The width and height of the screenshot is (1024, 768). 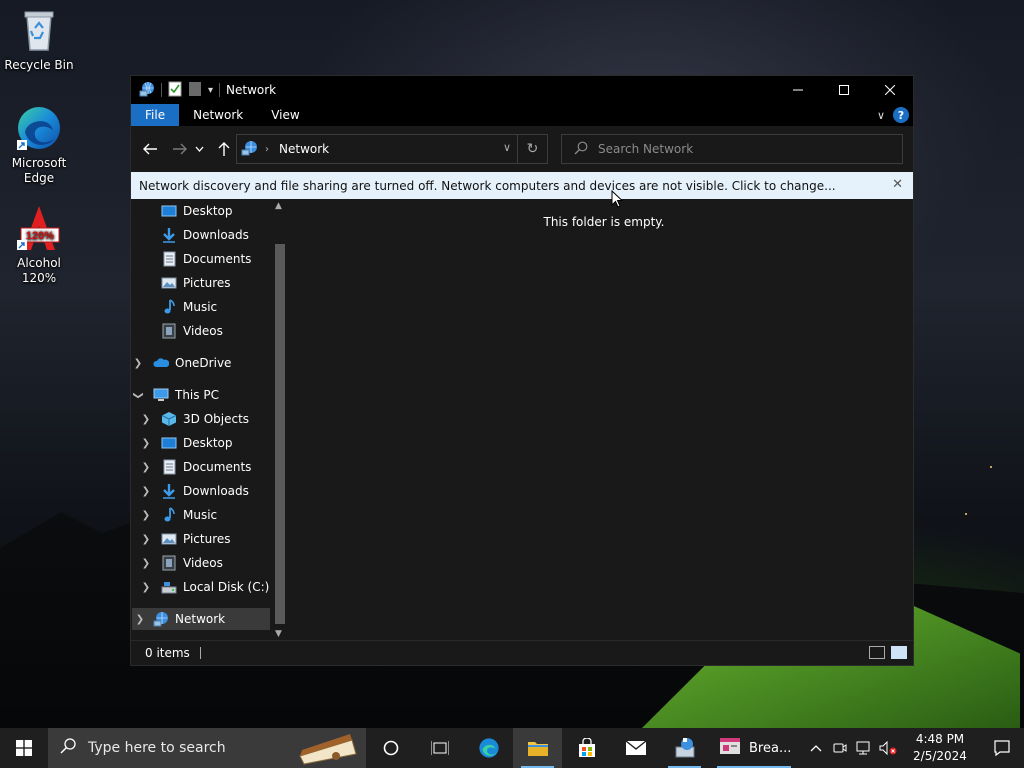 What do you see at coordinates (940, 748) in the screenshot?
I see `system-clock: 4:48 PM 2/5/2024` at bounding box center [940, 748].